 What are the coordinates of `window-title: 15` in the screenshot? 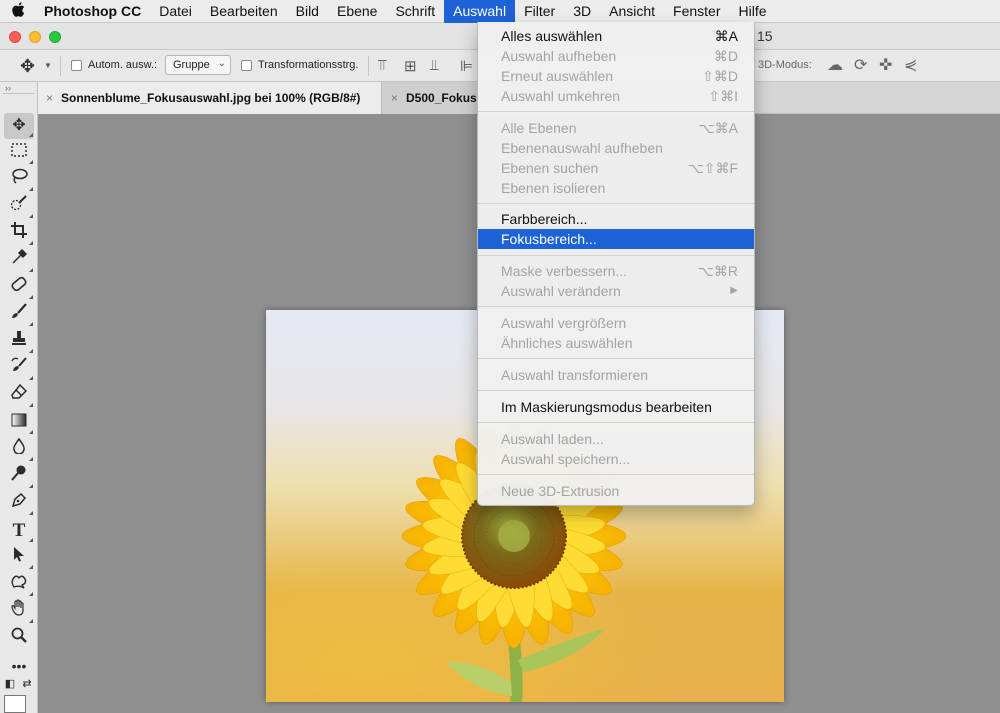 It's located at (765, 36).